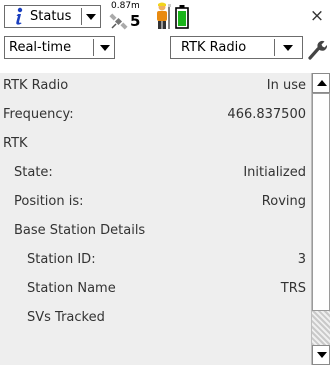 The image size is (330, 365). Describe the element at coordinates (155, 144) in the screenshot. I see `list-item: RTK` at that location.